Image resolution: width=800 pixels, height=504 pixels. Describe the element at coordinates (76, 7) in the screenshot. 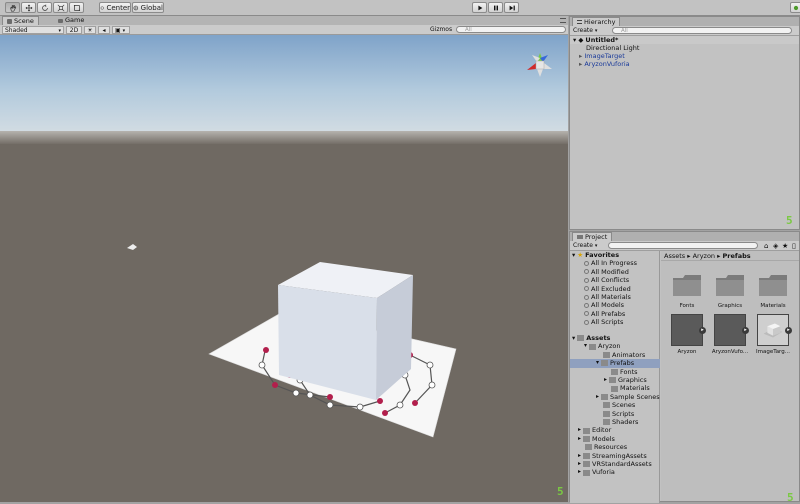

I see `rect-tool-button` at that location.